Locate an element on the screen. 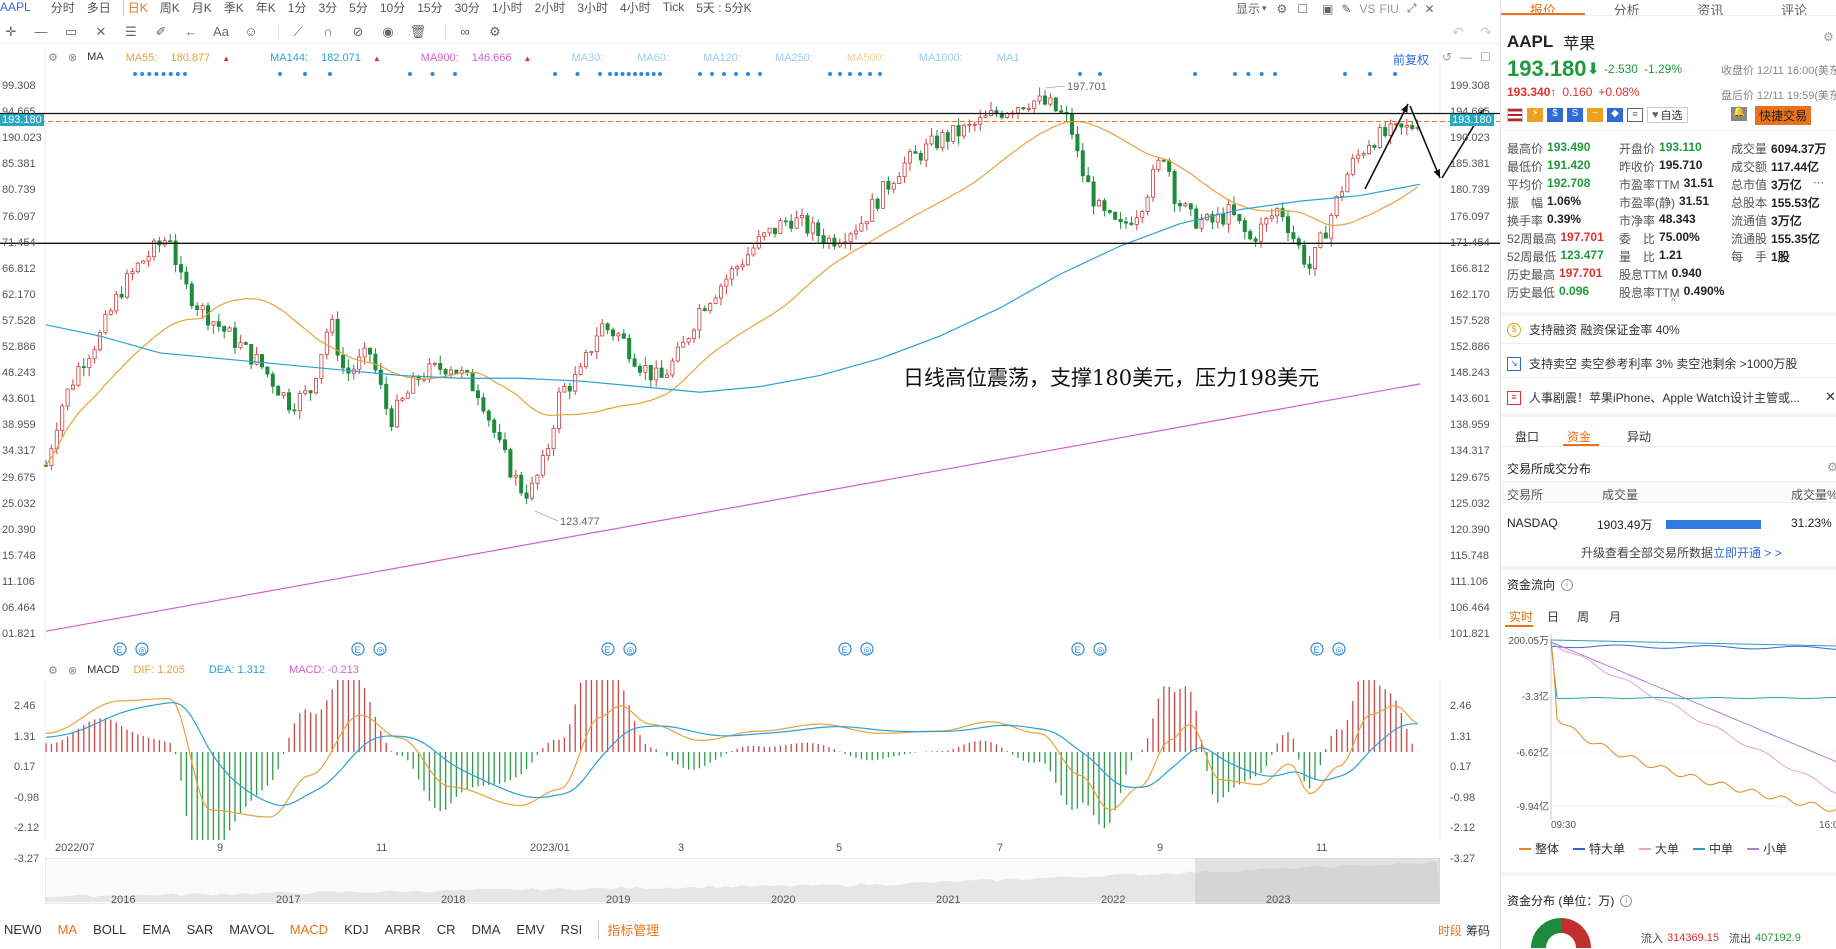 This screenshot has height=949, width=1836. link-icon: ∞ is located at coordinates (465, 32).